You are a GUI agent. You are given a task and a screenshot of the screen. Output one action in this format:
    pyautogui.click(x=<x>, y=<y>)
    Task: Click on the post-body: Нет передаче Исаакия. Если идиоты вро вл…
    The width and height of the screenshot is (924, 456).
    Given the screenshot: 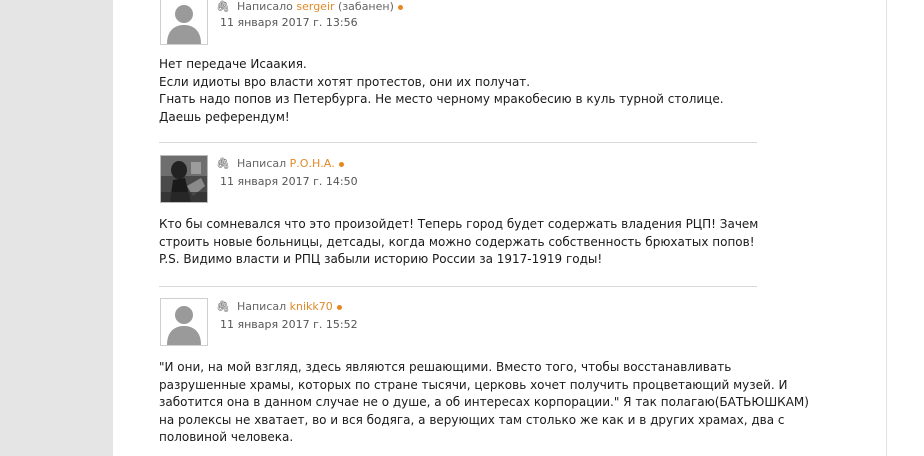 What is the action you would take?
    pyautogui.click(x=441, y=91)
    